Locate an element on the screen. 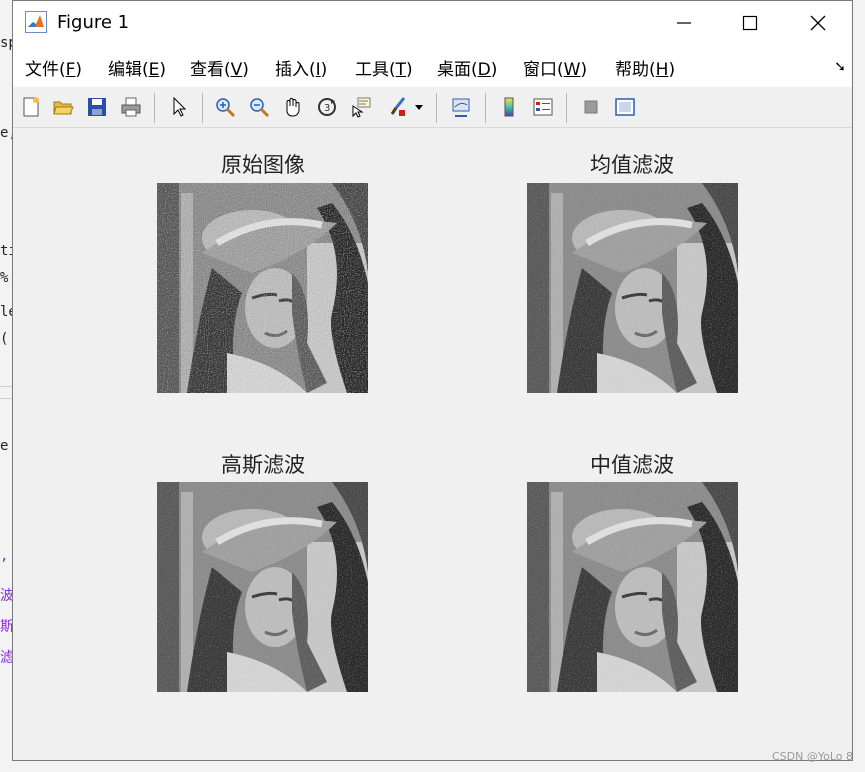  legend-button is located at coordinates (543, 107).